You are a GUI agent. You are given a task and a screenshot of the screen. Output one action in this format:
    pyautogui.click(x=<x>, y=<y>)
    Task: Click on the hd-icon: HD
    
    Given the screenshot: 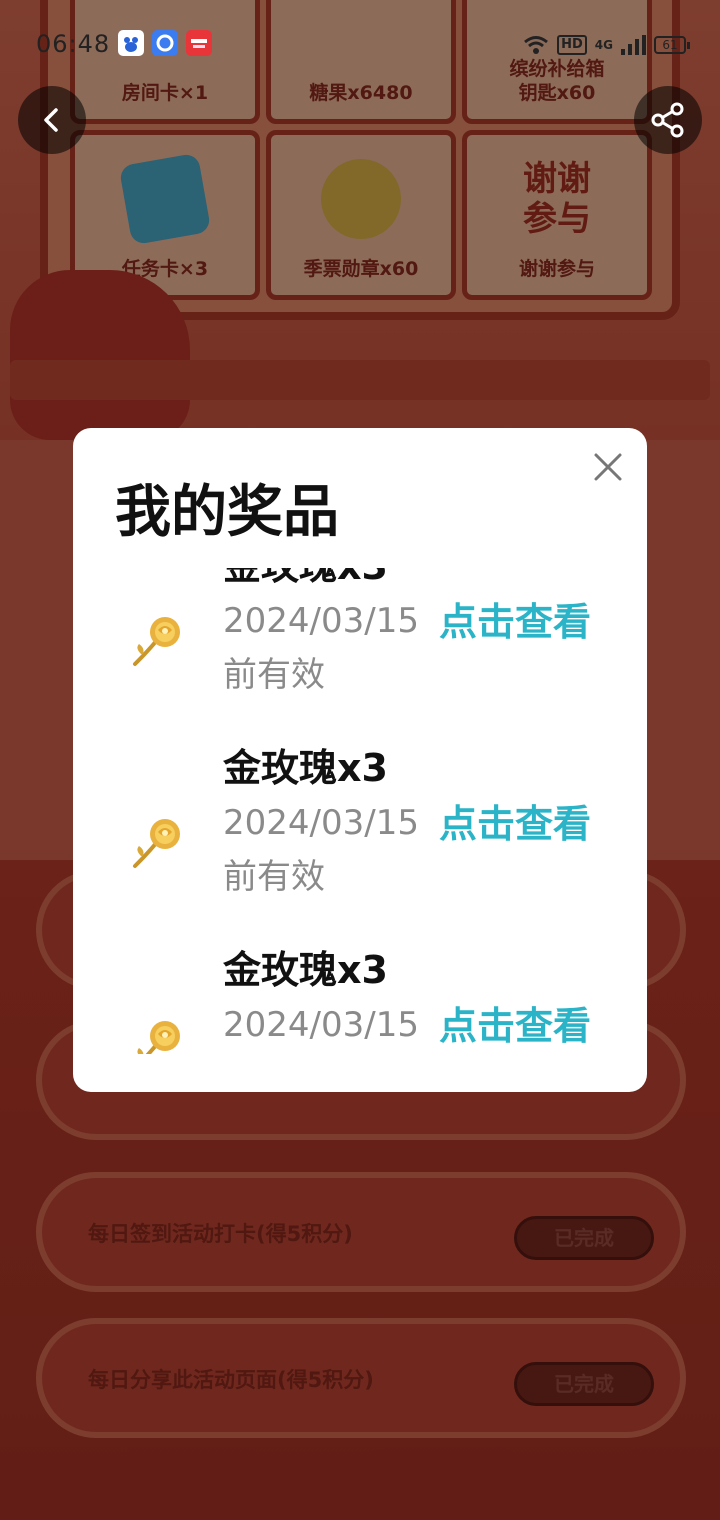 What is the action you would take?
    pyautogui.click(x=572, y=45)
    